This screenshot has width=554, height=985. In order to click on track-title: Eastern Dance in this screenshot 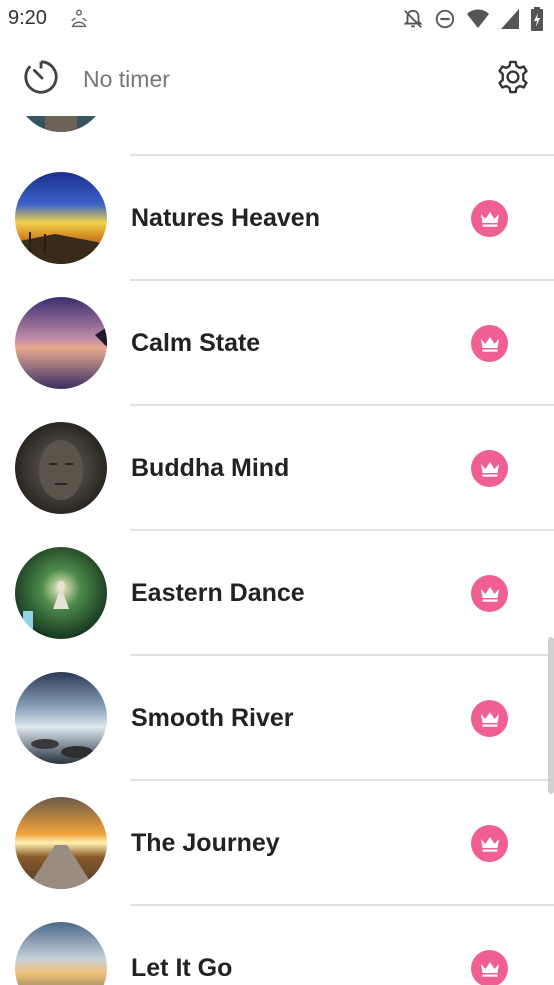, I will do `click(218, 592)`.